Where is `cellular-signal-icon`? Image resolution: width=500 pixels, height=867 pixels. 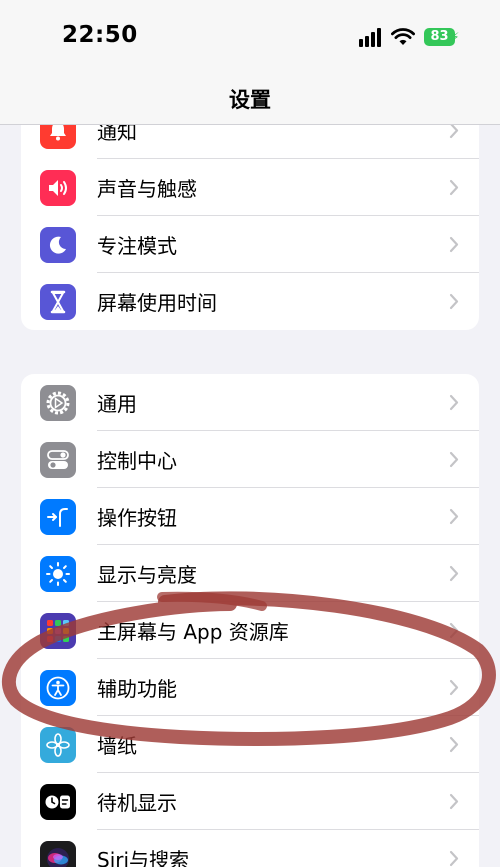
cellular-signal-icon is located at coordinates (372, 37).